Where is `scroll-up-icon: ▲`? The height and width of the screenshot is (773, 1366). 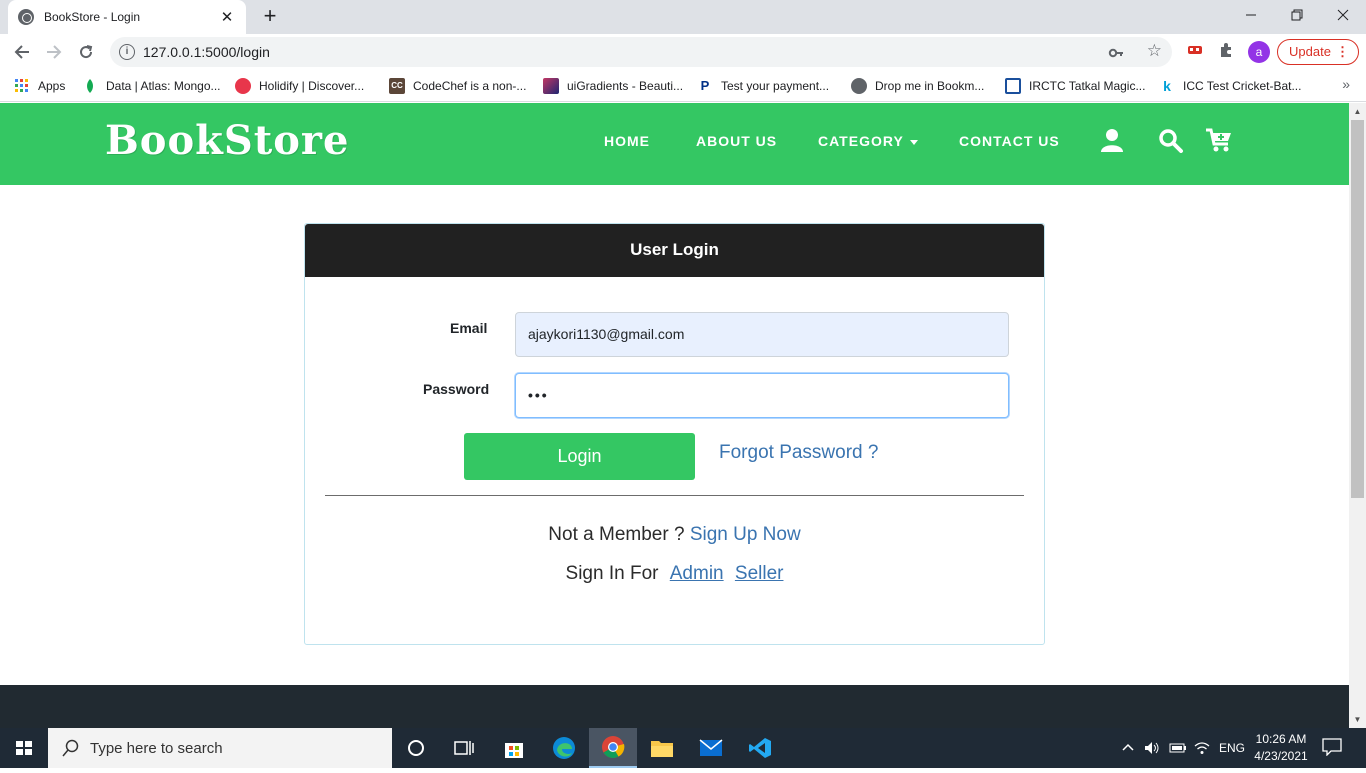
scroll-up-icon: ▲ is located at coordinates (1357, 111).